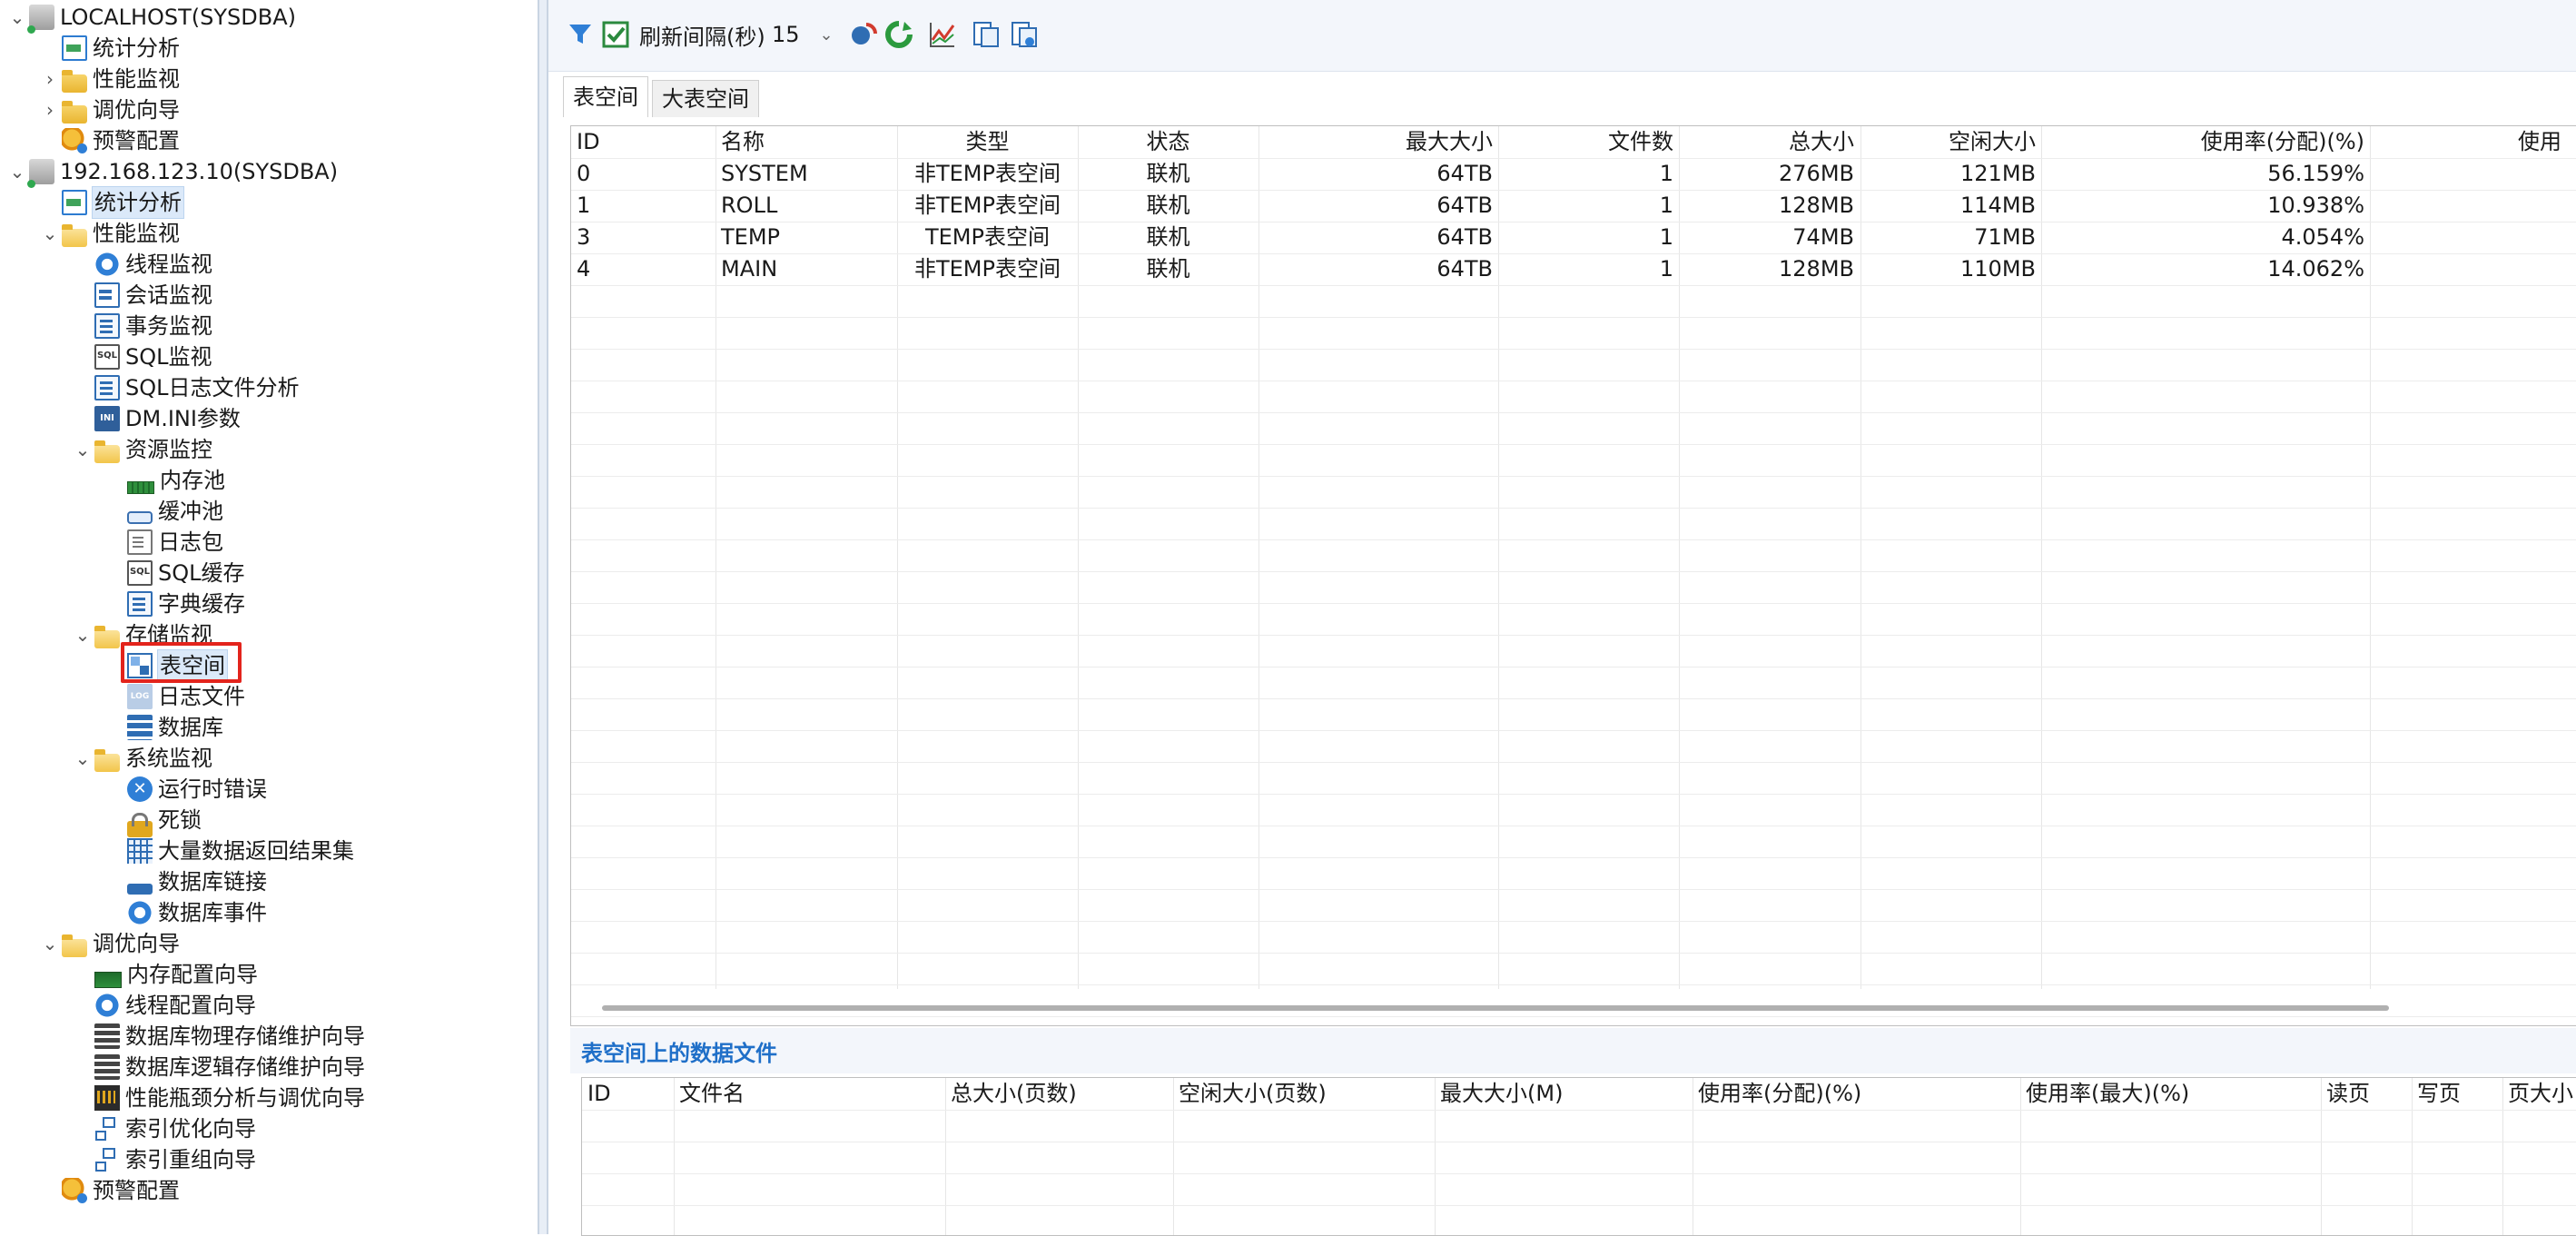 The width and height of the screenshot is (2576, 1236). I want to click on tree-item: ⌄ 性能监视, so click(109, 234).